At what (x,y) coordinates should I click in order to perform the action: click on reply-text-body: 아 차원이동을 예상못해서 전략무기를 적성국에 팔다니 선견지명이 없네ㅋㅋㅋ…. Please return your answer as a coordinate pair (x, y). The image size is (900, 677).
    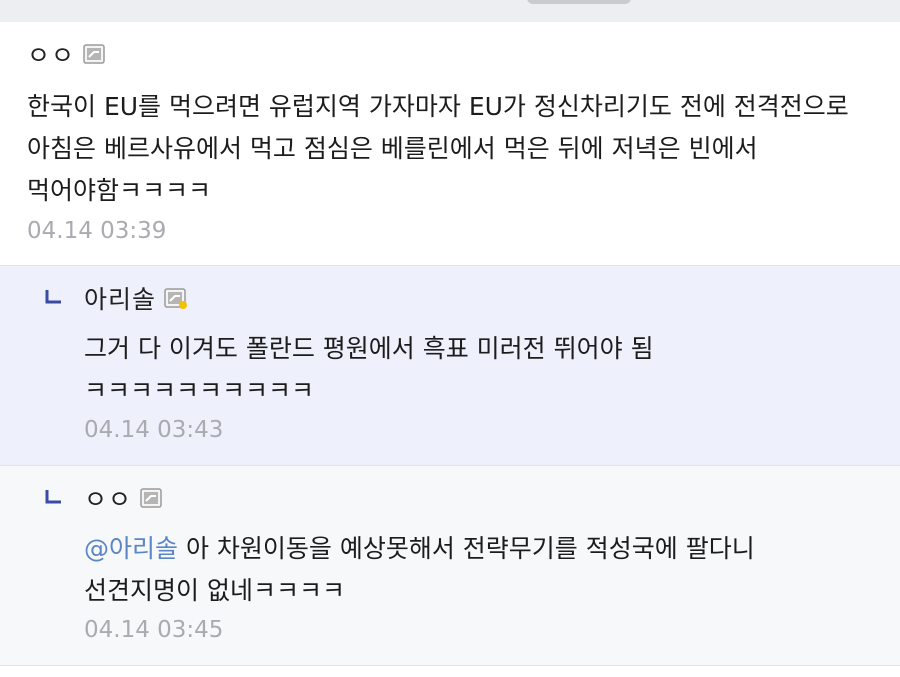
    Looking at the image, I should click on (419, 569).